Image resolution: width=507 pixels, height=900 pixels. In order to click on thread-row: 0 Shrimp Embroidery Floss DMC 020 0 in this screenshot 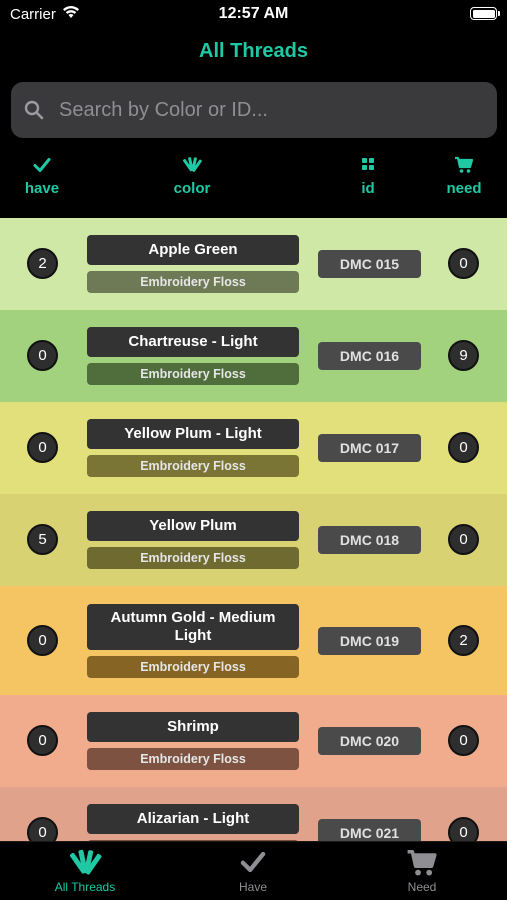, I will do `click(253, 741)`.